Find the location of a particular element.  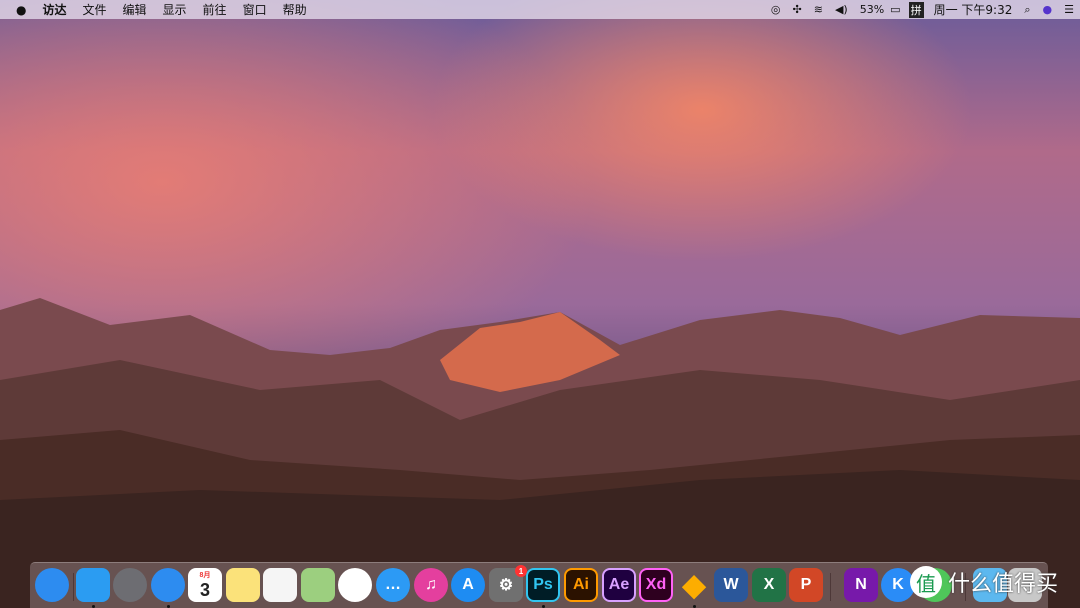

xd-icon: Xd is located at coordinates (656, 584).